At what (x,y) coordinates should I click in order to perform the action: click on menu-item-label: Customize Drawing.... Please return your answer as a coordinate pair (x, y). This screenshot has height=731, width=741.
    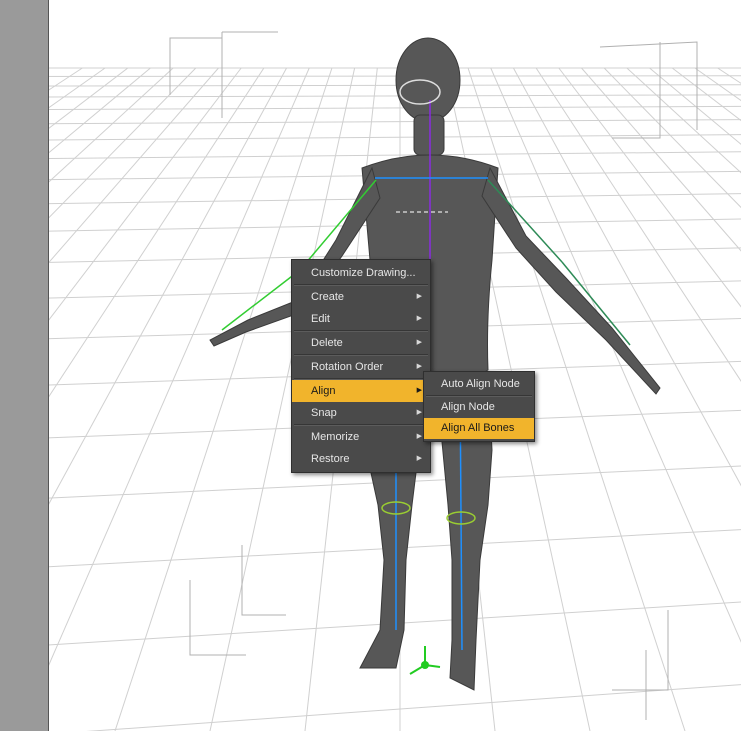
    Looking at the image, I should click on (363, 273).